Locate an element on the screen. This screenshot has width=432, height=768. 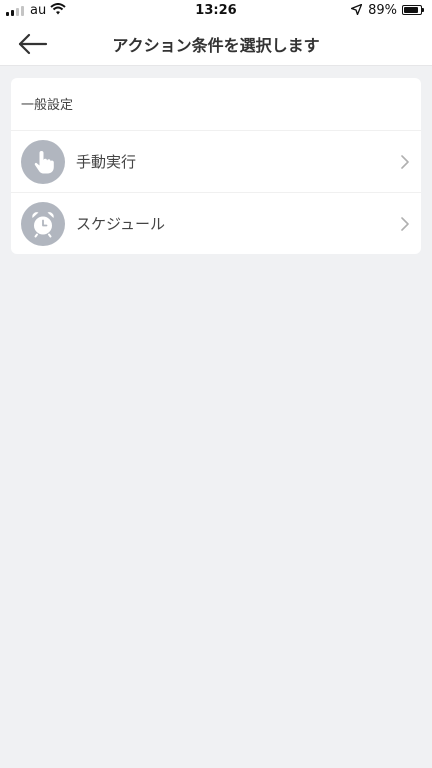
item-label: 手動実行 is located at coordinates (106, 162).